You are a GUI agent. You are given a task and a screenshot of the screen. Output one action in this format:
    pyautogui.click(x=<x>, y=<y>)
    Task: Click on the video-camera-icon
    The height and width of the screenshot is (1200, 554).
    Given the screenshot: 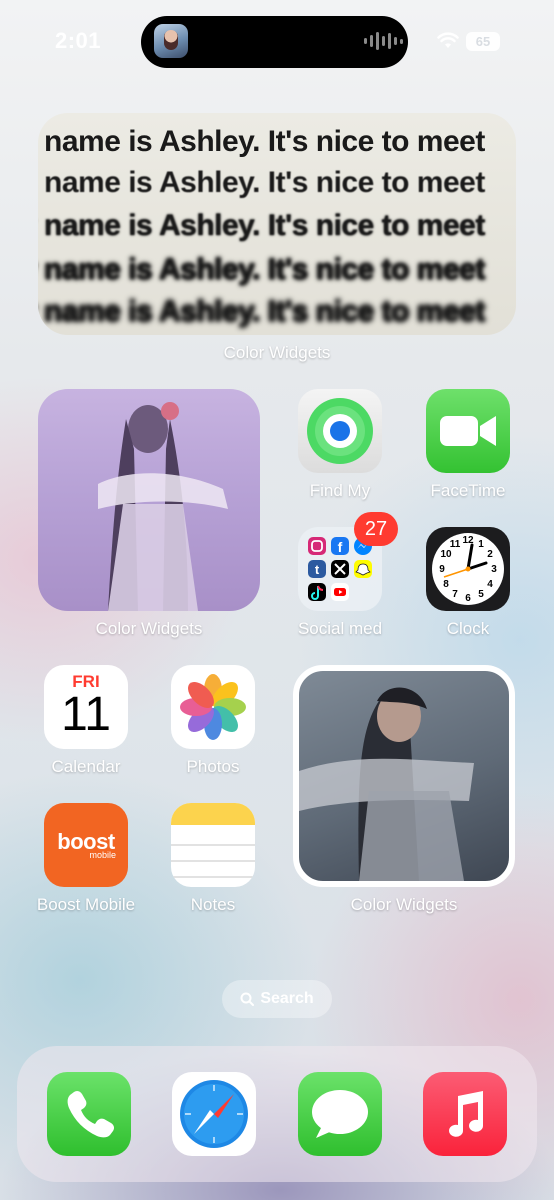 What is the action you would take?
    pyautogui.click(x=468, y=431)
    